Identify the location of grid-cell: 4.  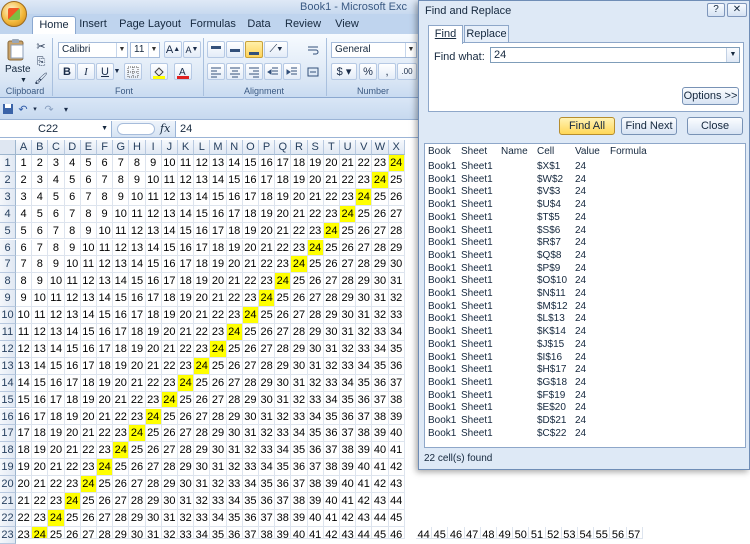
(72, 163).